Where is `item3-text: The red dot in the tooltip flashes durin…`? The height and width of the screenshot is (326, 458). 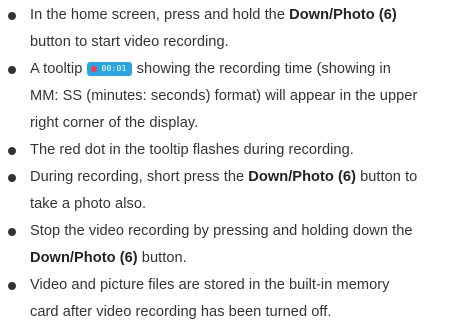
item3-text: The red dot in the tooltip flashes durin… is located at coordinates (192, 150).